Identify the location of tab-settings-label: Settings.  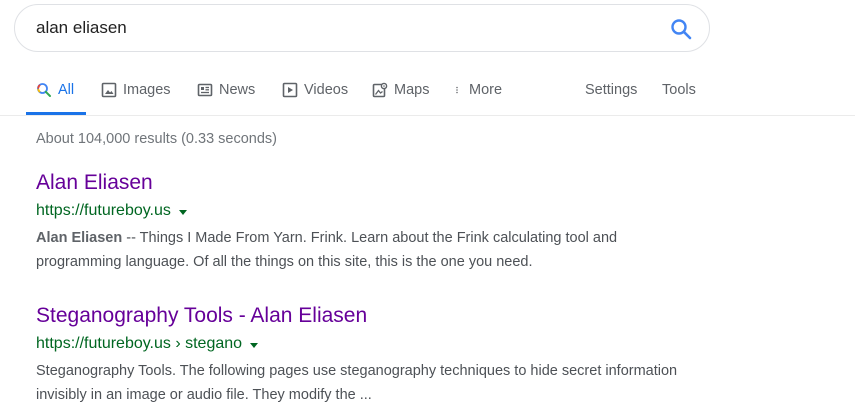
(611, 90).